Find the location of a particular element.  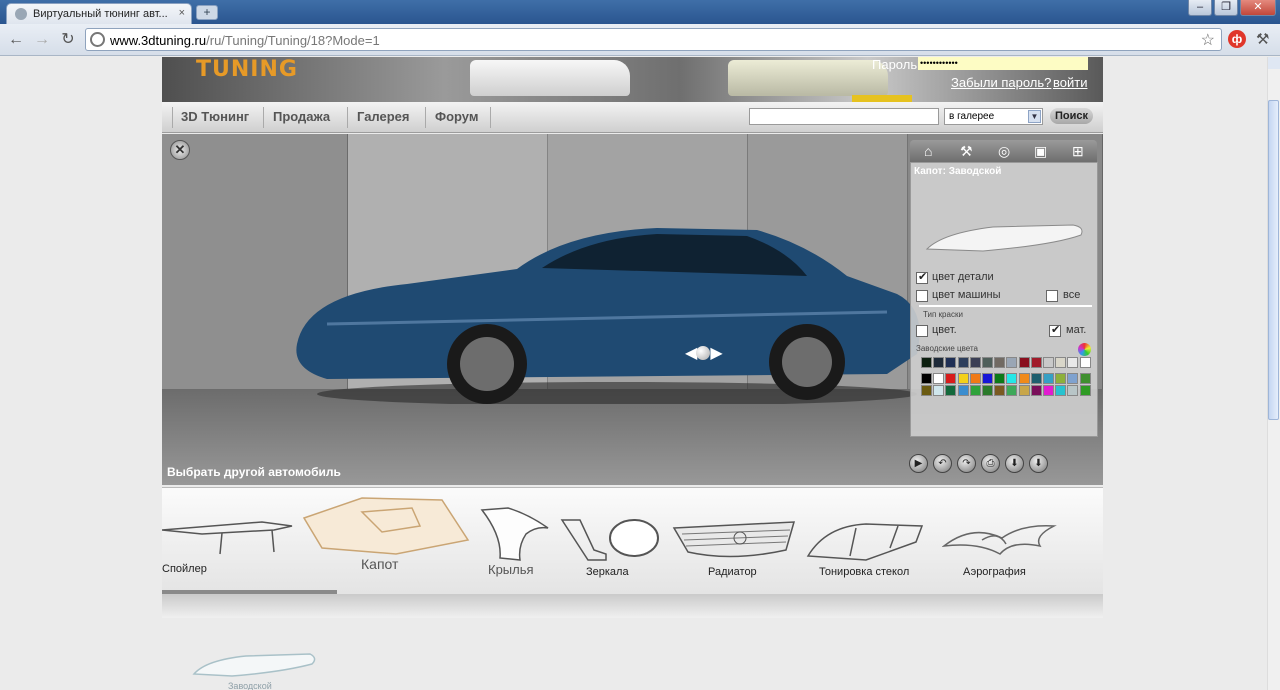

download-icon: ⬇ is located at coordinates (1038, 463).